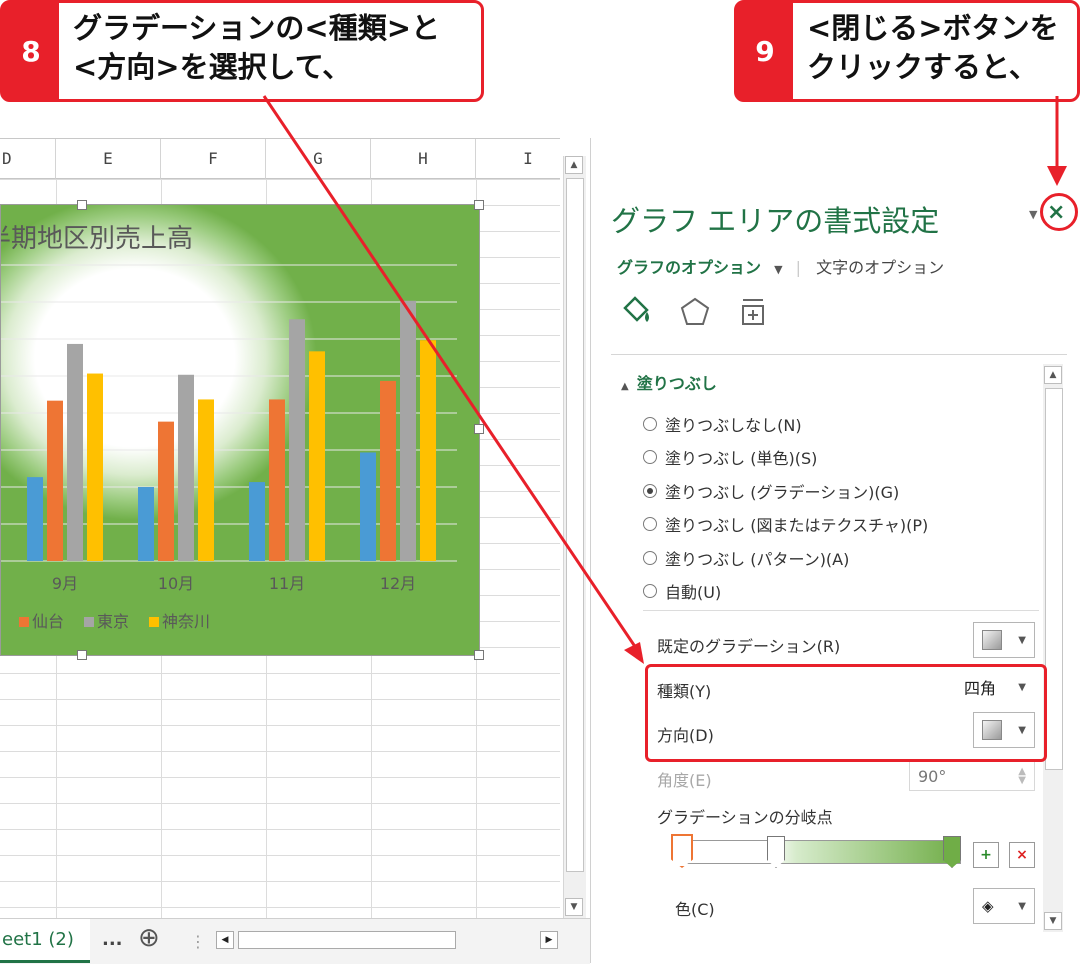 The image size is (1087, 964). Describe the element at coordinates (765, 51) in the screenshot. I see `callout-number: 9` at that location.